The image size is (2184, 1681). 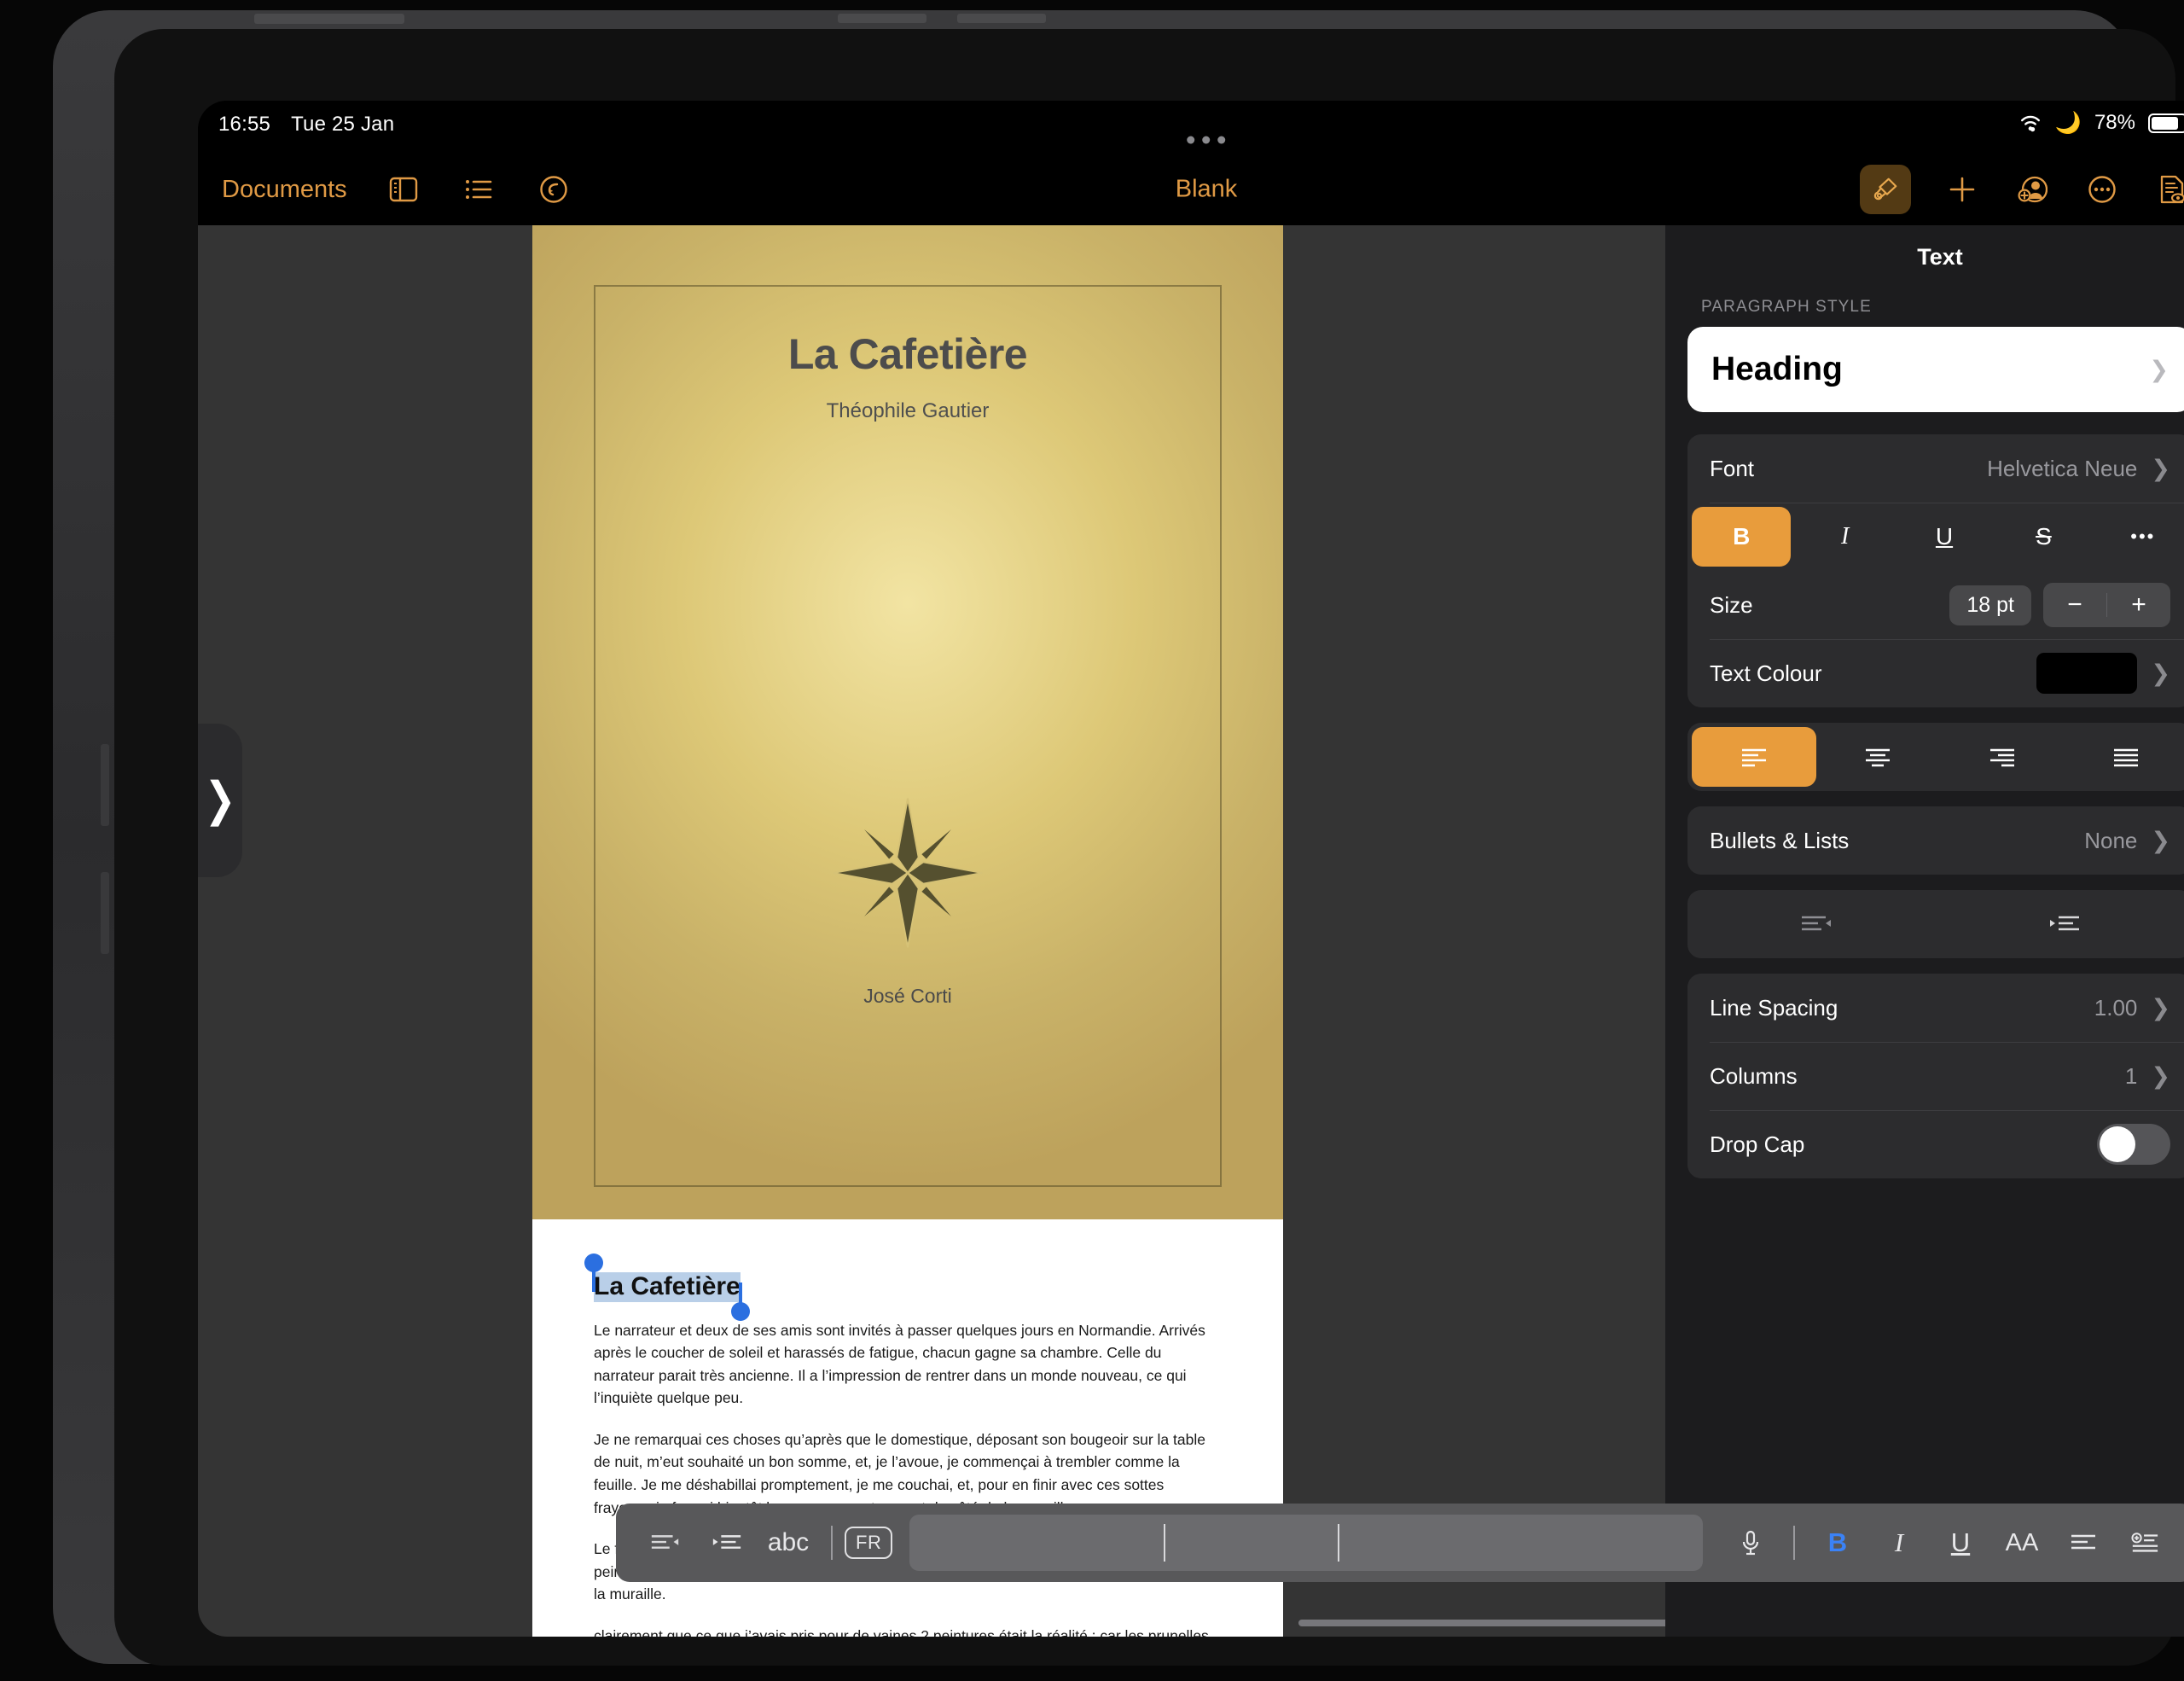 I want to click on list-icon, so click(x=479, y=189).